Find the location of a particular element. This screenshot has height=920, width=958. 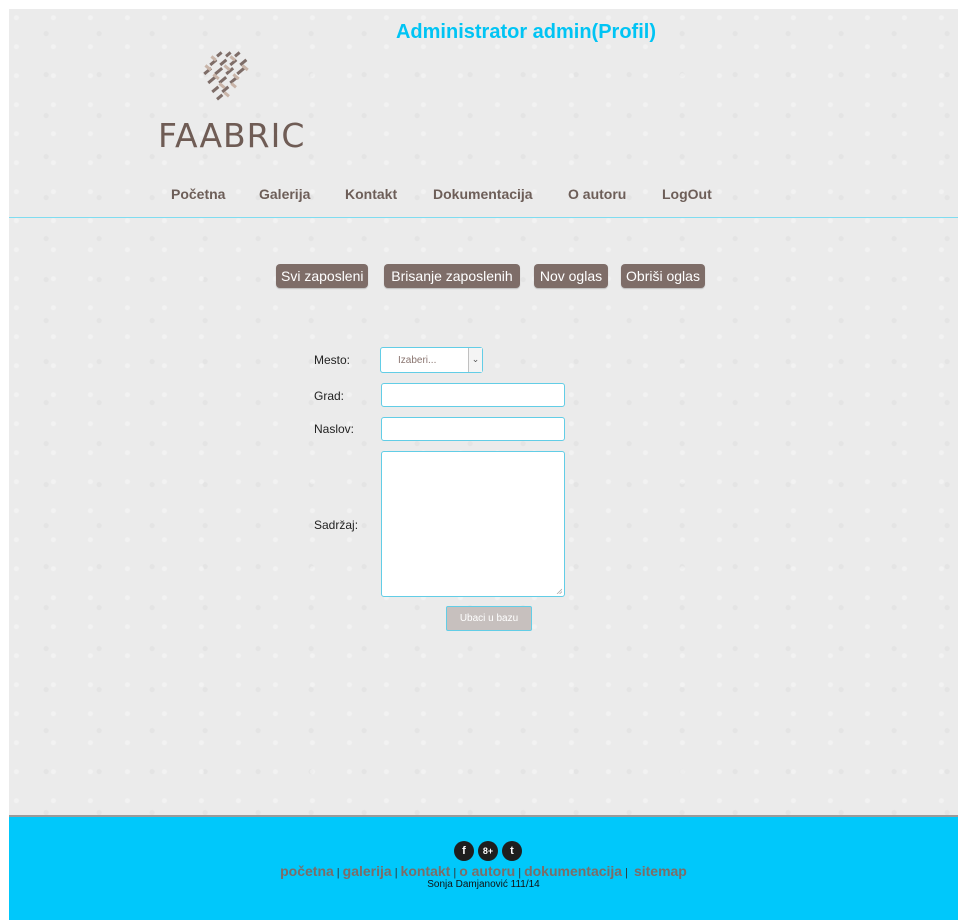

naslov-label: Naslov: is located at coordinates (334, 429).